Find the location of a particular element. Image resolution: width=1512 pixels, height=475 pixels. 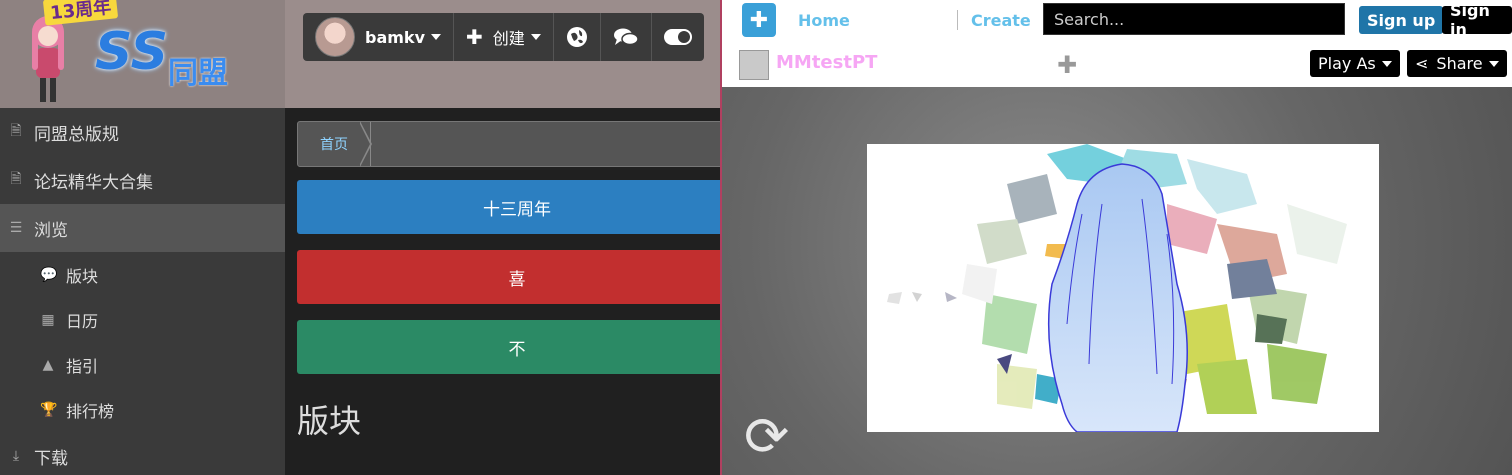

sidebar-item-forums: 💬 版块 is located at coordinates (142, 274).